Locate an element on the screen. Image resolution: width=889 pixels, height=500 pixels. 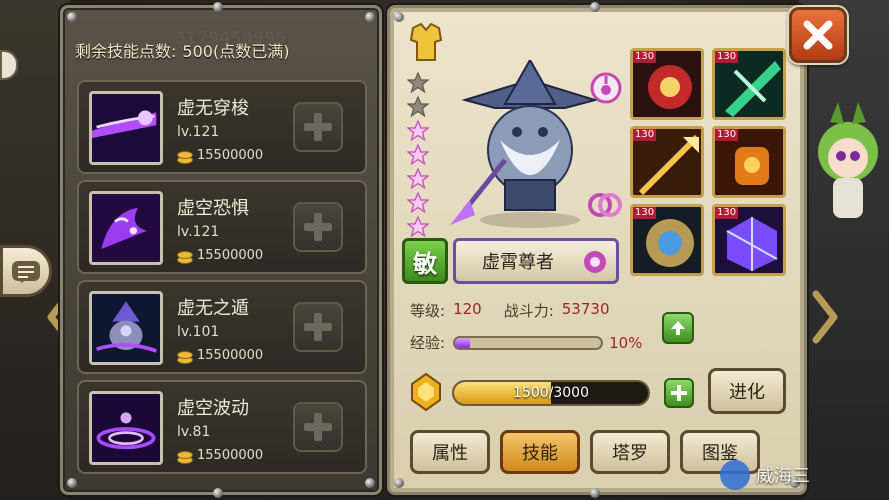
close-icon is located at coordinates (818, 35).